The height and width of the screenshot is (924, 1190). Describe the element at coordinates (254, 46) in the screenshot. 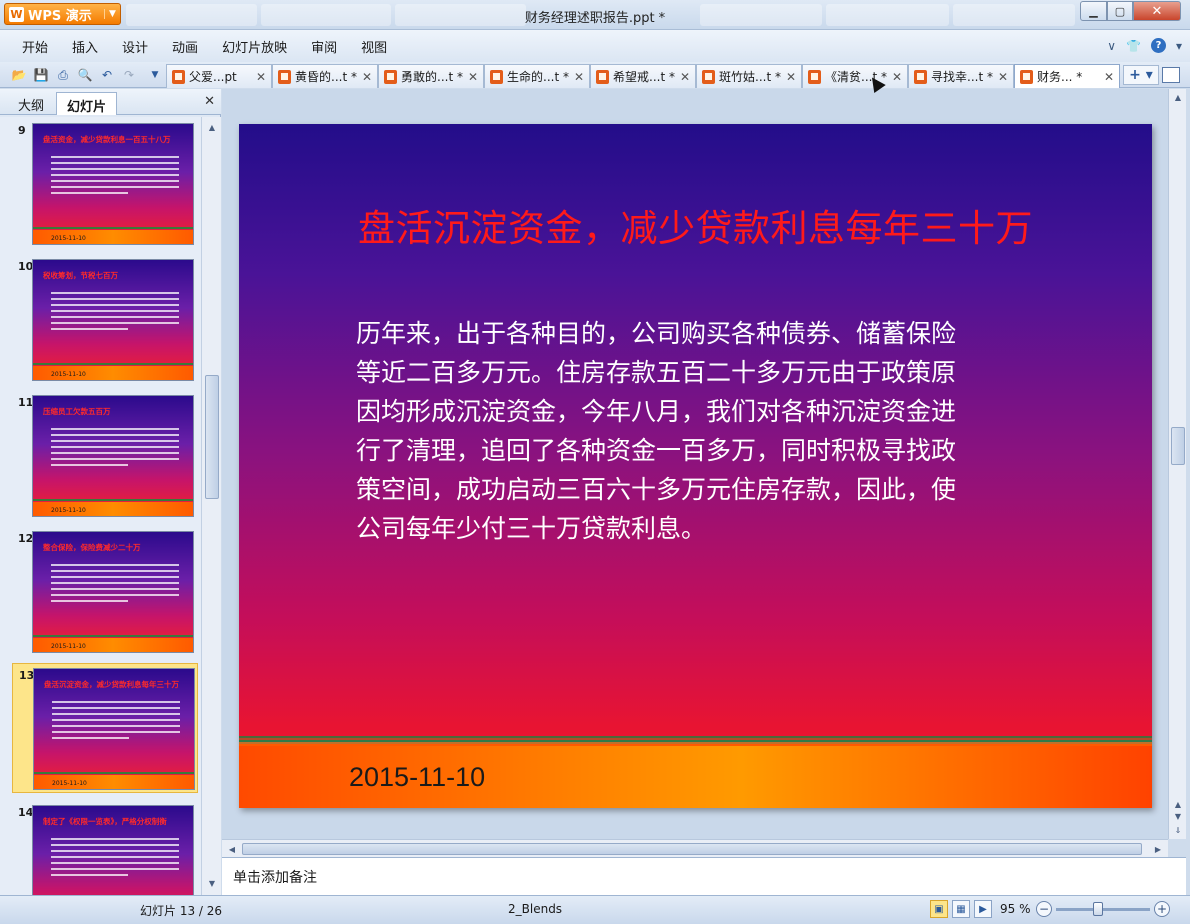

I see `menu-slideshow: 幻灯片放映` at that location.